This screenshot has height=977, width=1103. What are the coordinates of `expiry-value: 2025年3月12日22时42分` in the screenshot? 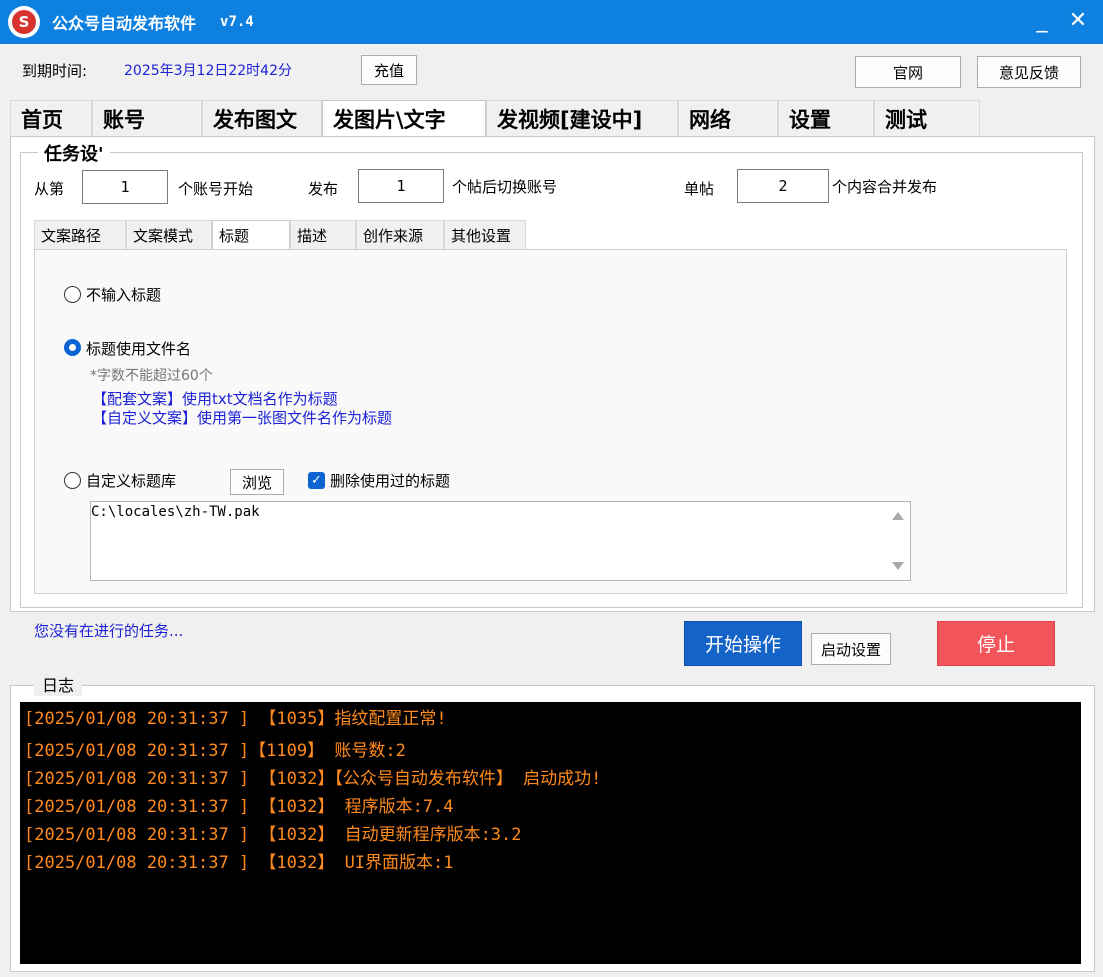 It's located at (208, 71).